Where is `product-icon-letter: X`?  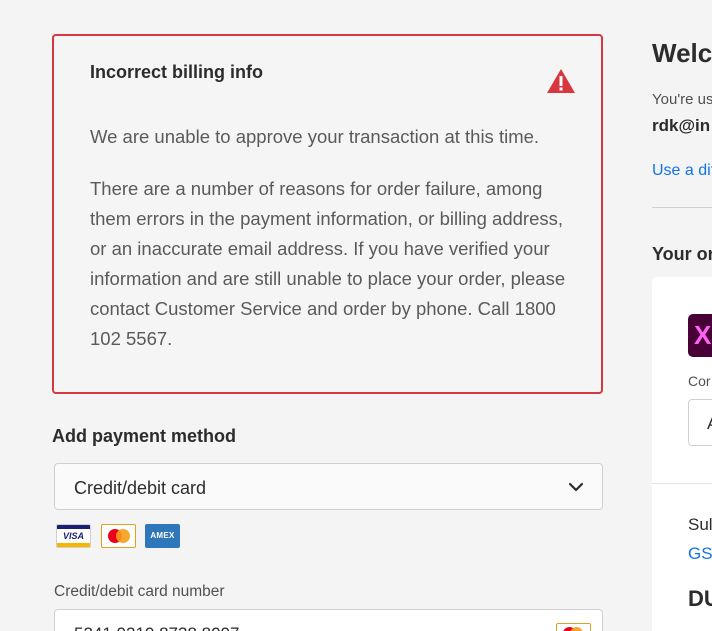
product-icon-letter: X is located at coordinates (703, 335).